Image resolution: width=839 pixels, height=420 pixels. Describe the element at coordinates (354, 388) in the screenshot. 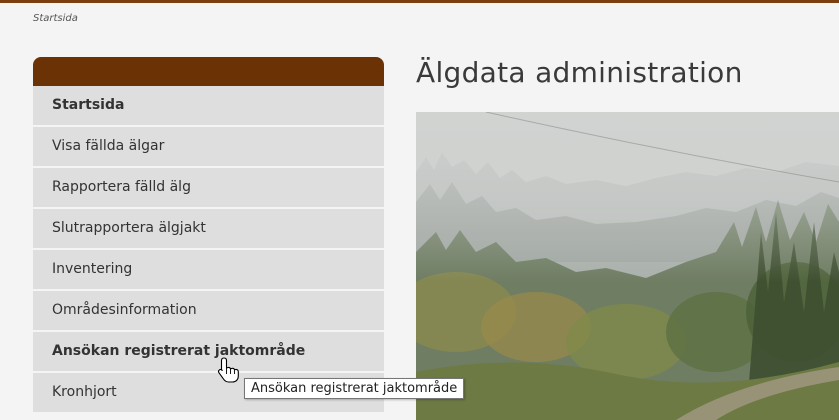

I see `tooltip: Ansökan registrerat jaktområde` at that location.